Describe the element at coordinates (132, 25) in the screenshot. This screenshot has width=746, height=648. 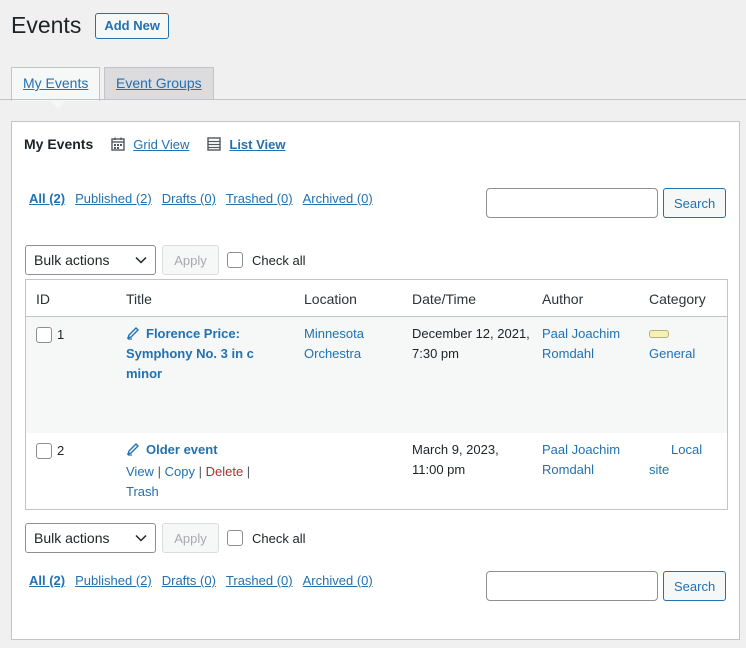
I see `add-new-button: Add New` at that location.